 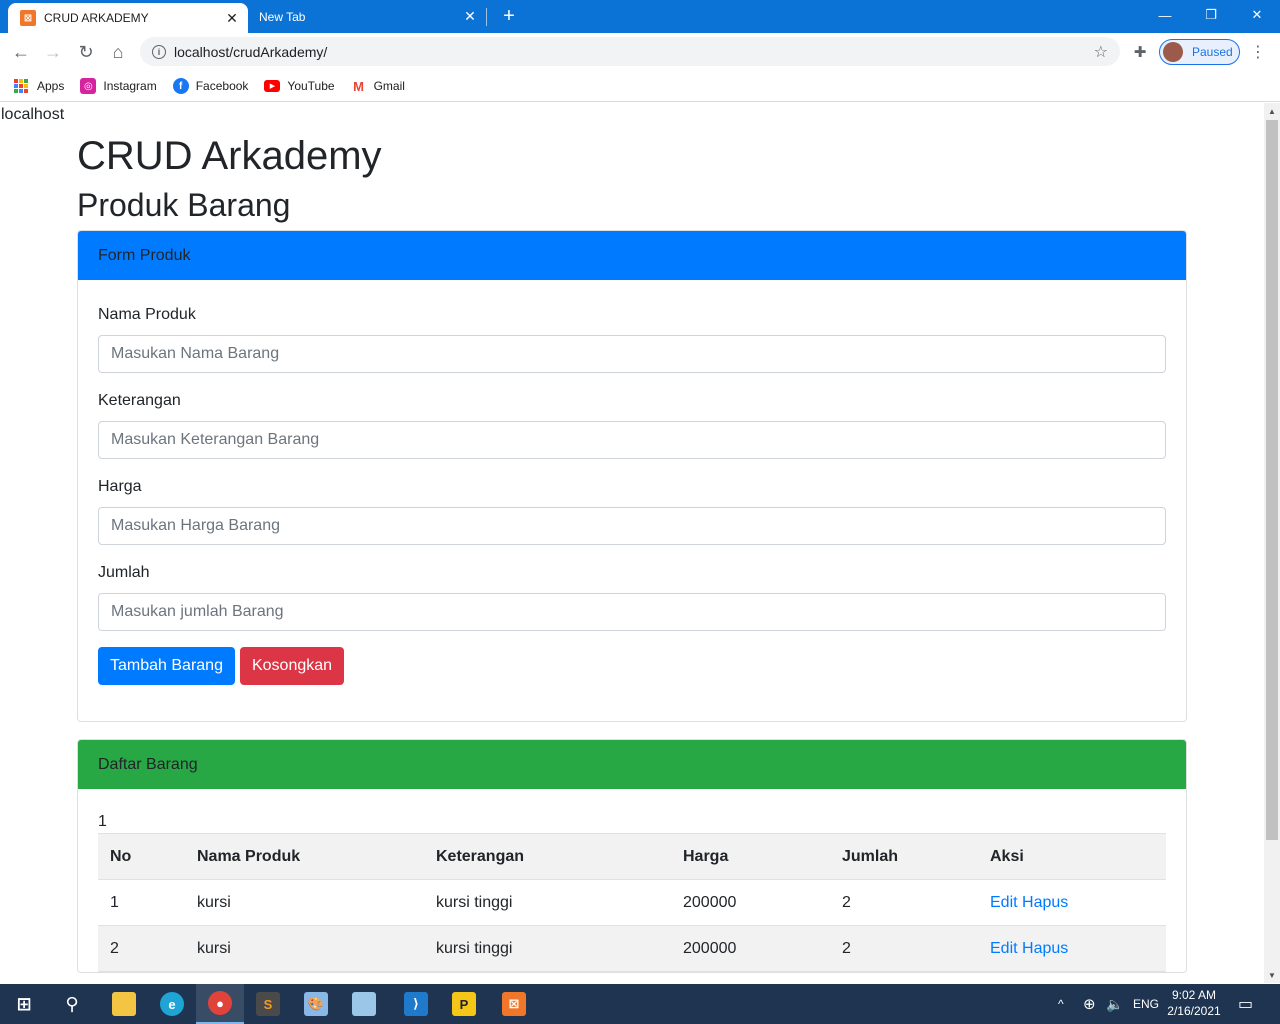 What do you see at coordinates (632, 354) in the screenshot?
I see `nama-produk-input` at bounding box center [632, 354].